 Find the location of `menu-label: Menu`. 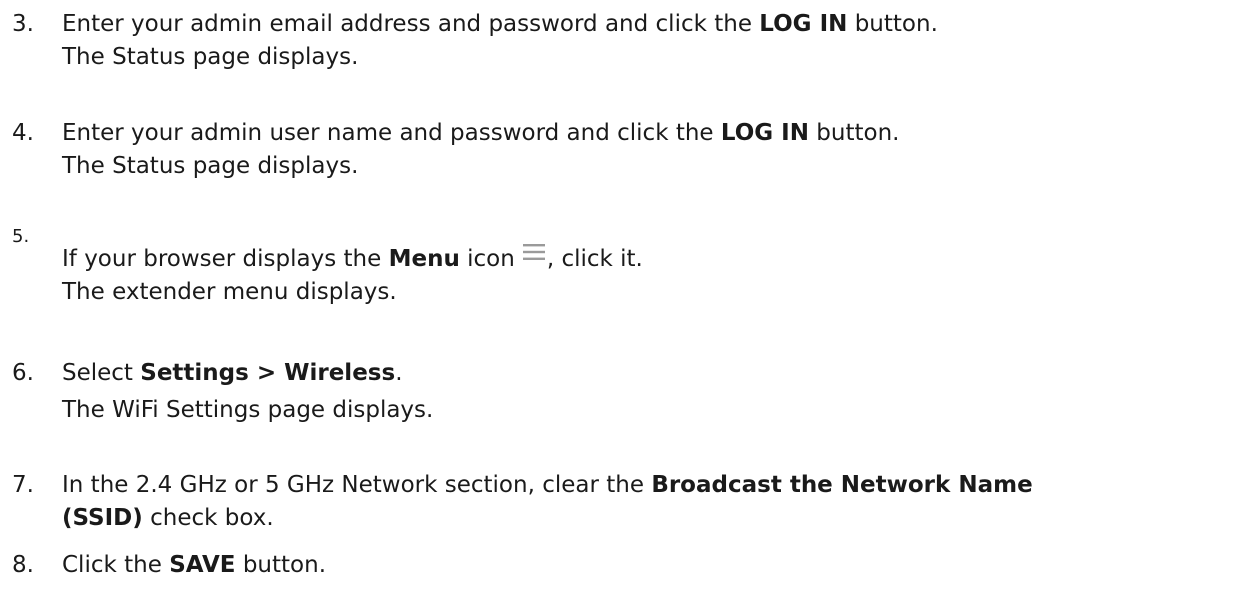

menu-label: Menu is located at coordinates (424, 259).